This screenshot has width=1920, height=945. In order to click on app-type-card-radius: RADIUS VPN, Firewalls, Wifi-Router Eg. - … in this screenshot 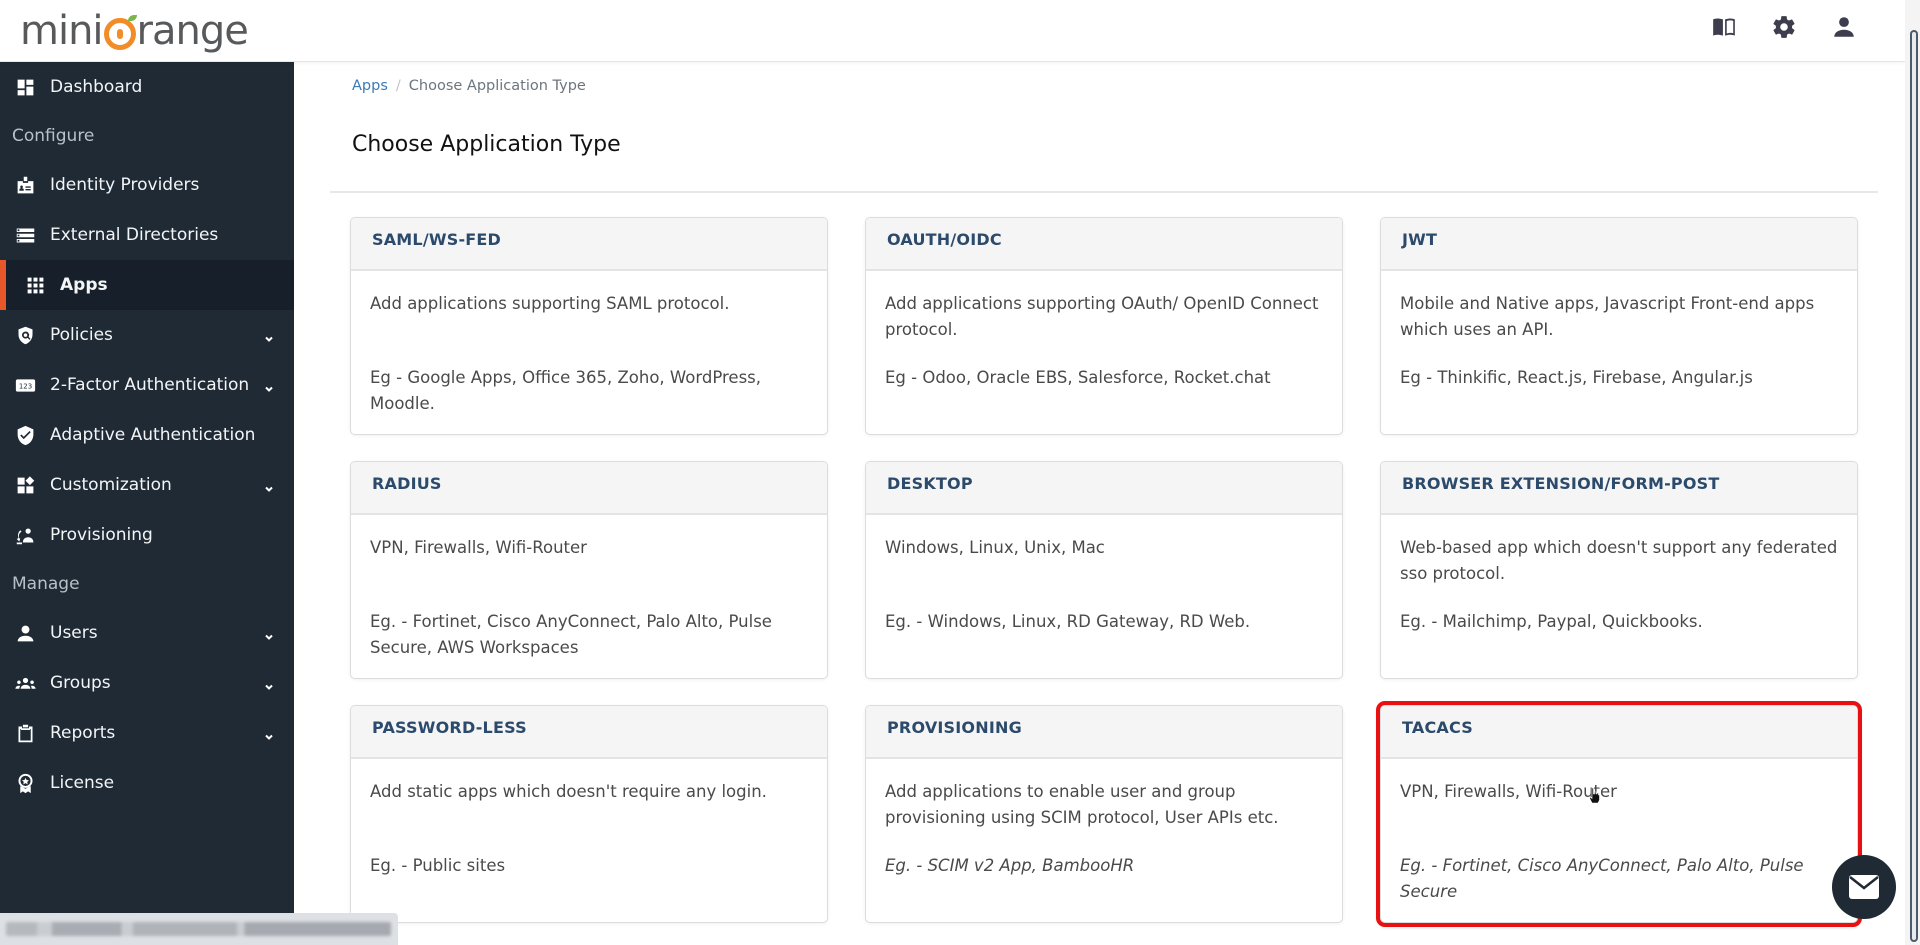, I will do `click(589, 570)`.